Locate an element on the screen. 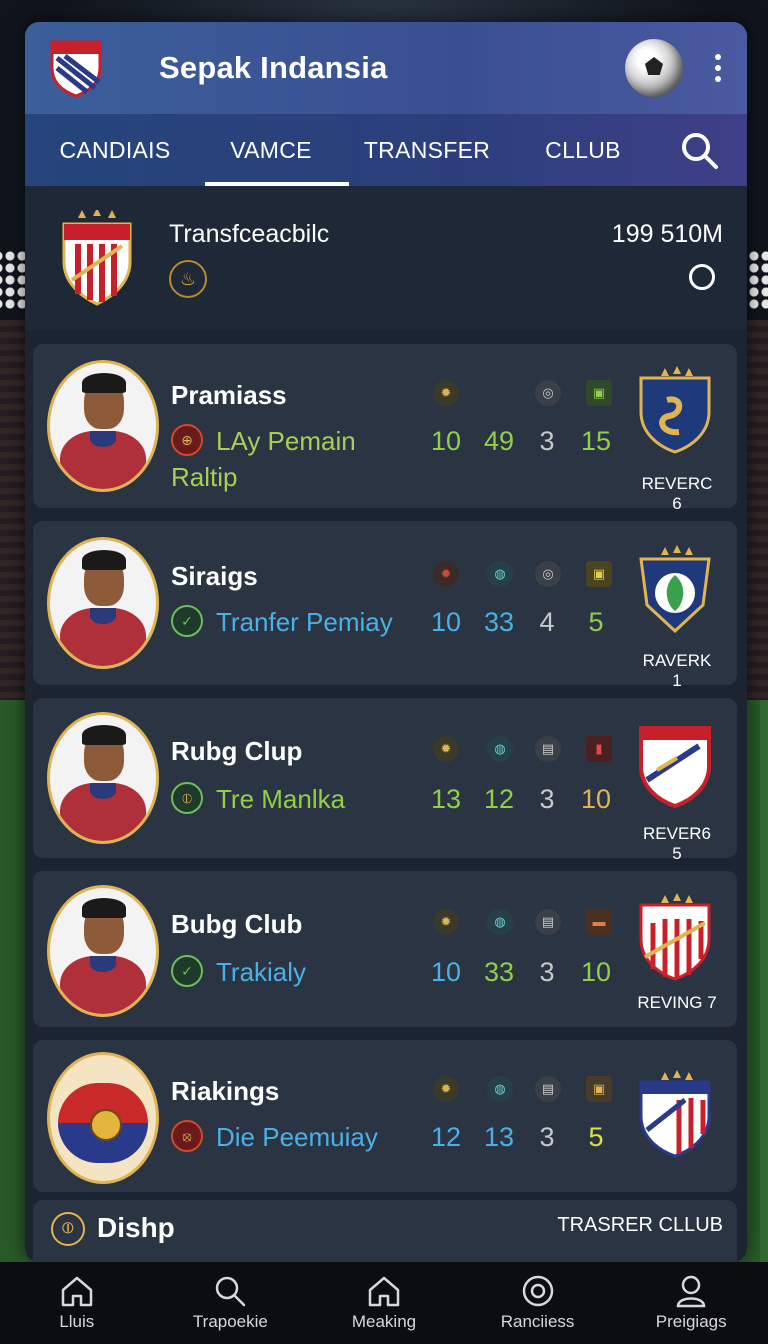 Image resolution: width=768 pixels, height=1344 pixels. player-name: Pramiass is located at coordinates (229, 395).